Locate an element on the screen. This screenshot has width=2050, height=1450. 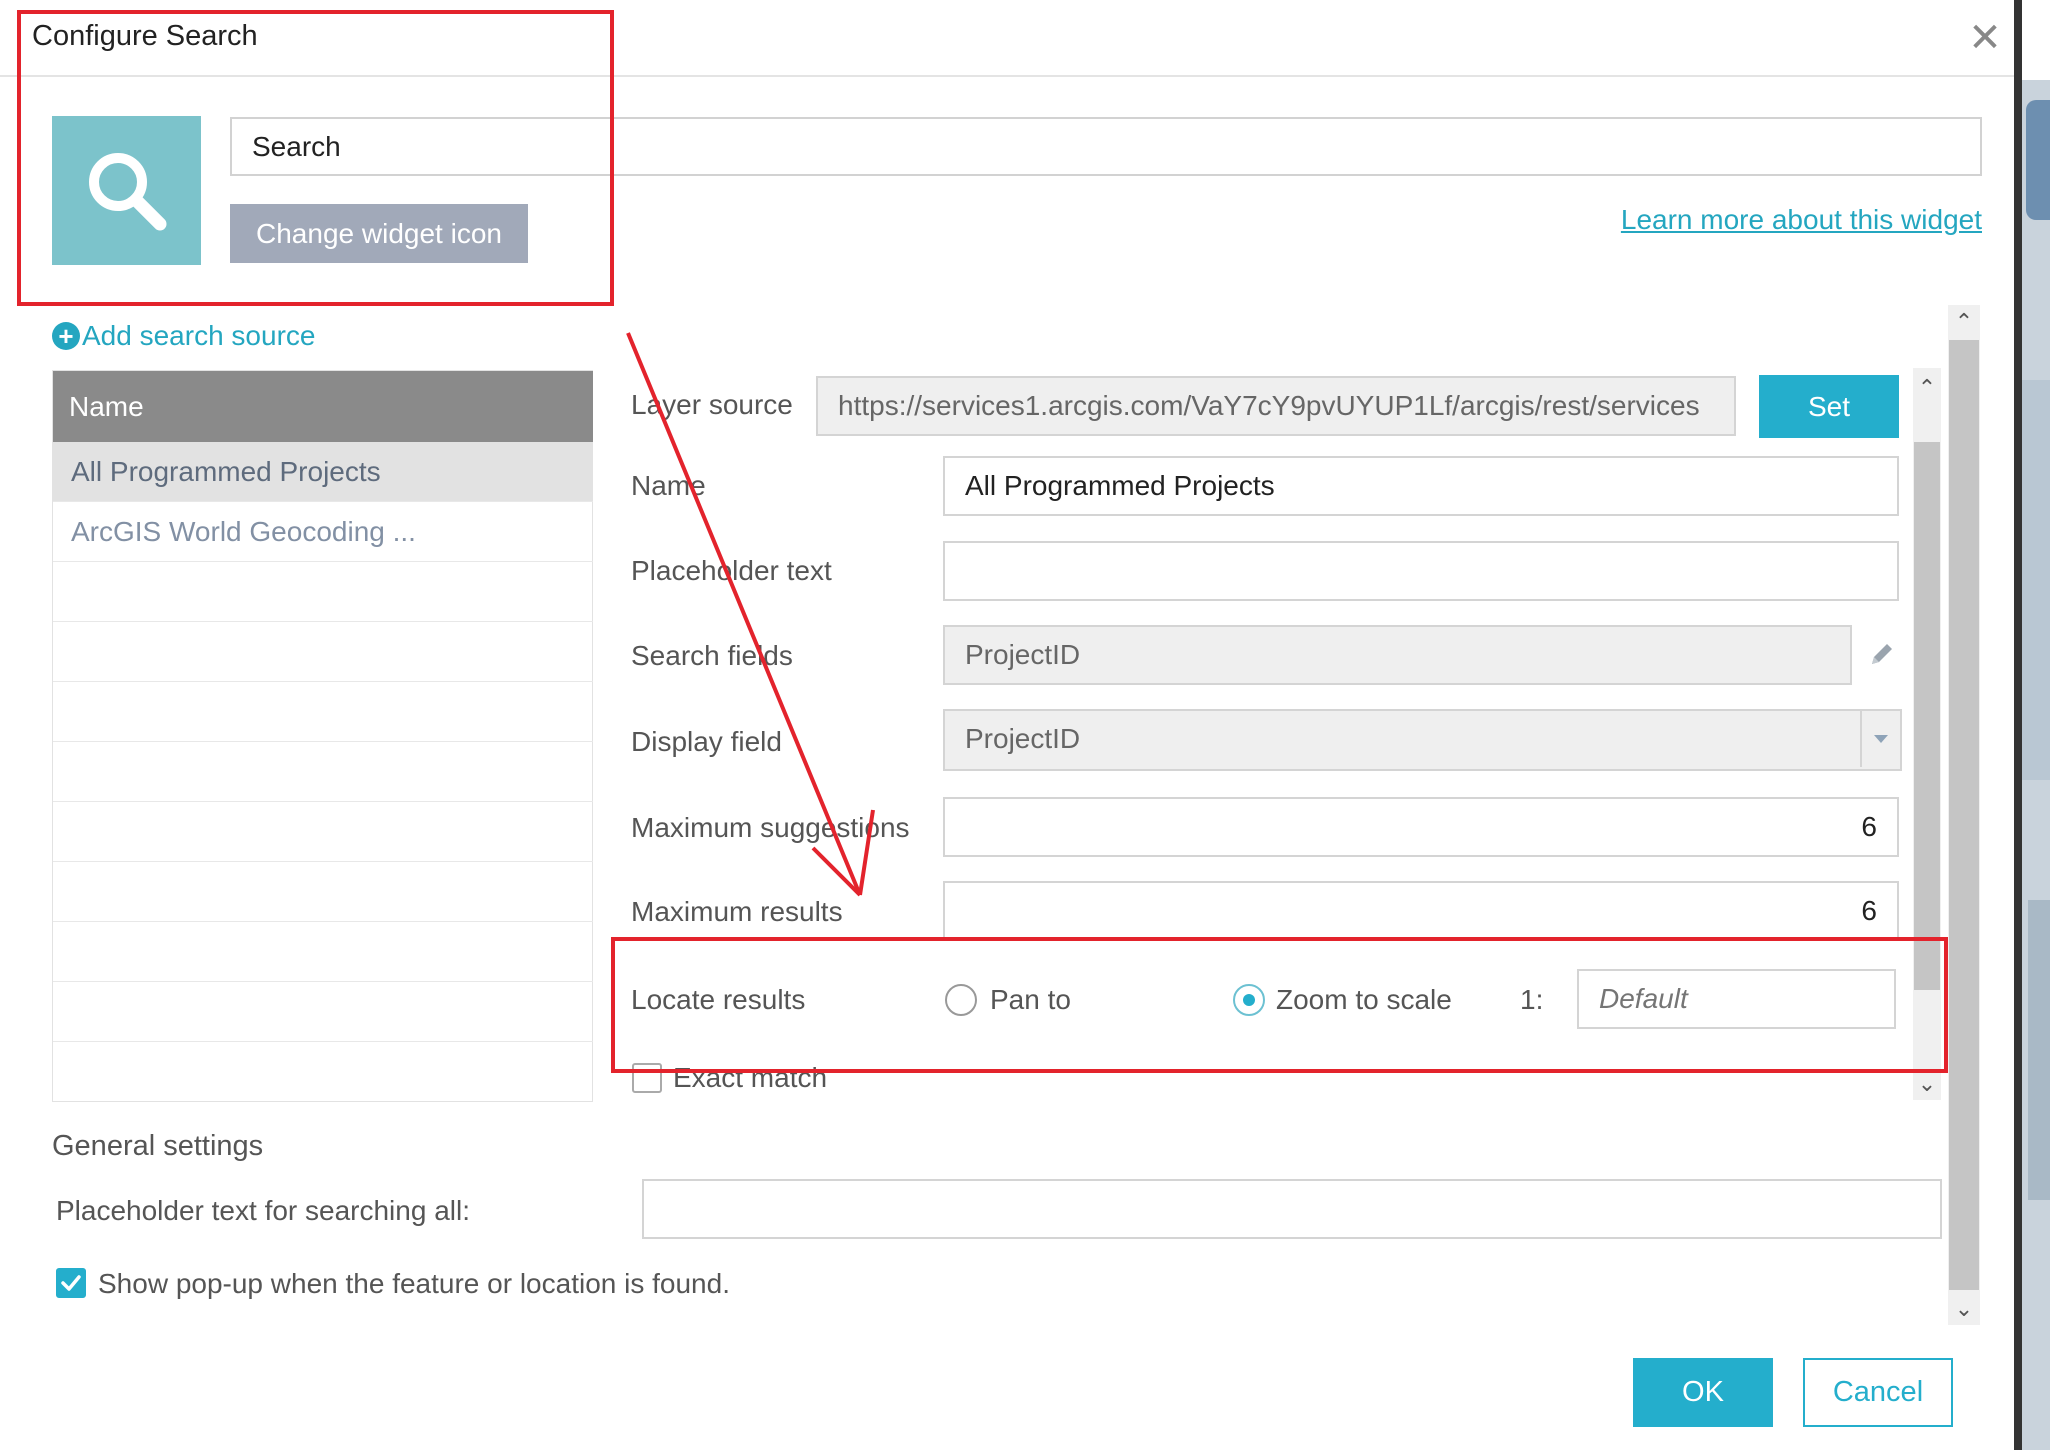
placeholder-text-label: Placeholder text is located at coordinates (731, 570).